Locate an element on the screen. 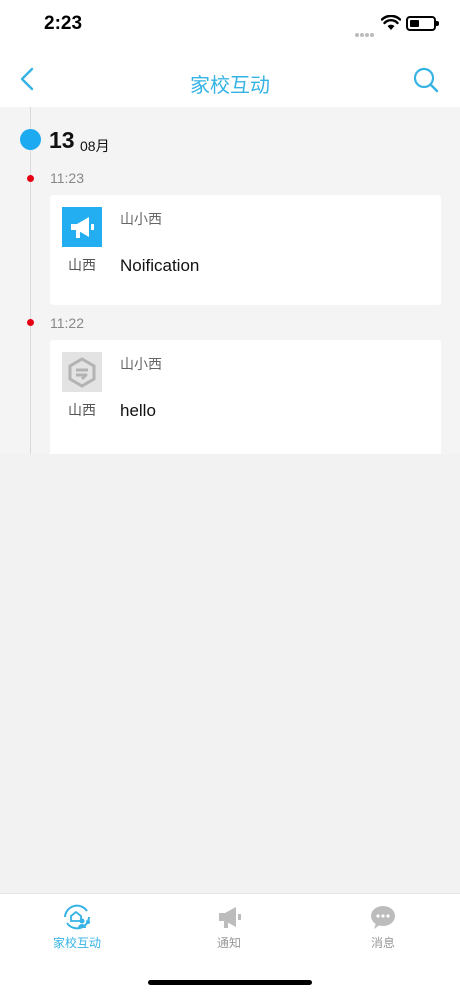 The height and width of the screenshot is (996, 460). battery-icon is located at coordinates (422, 23).